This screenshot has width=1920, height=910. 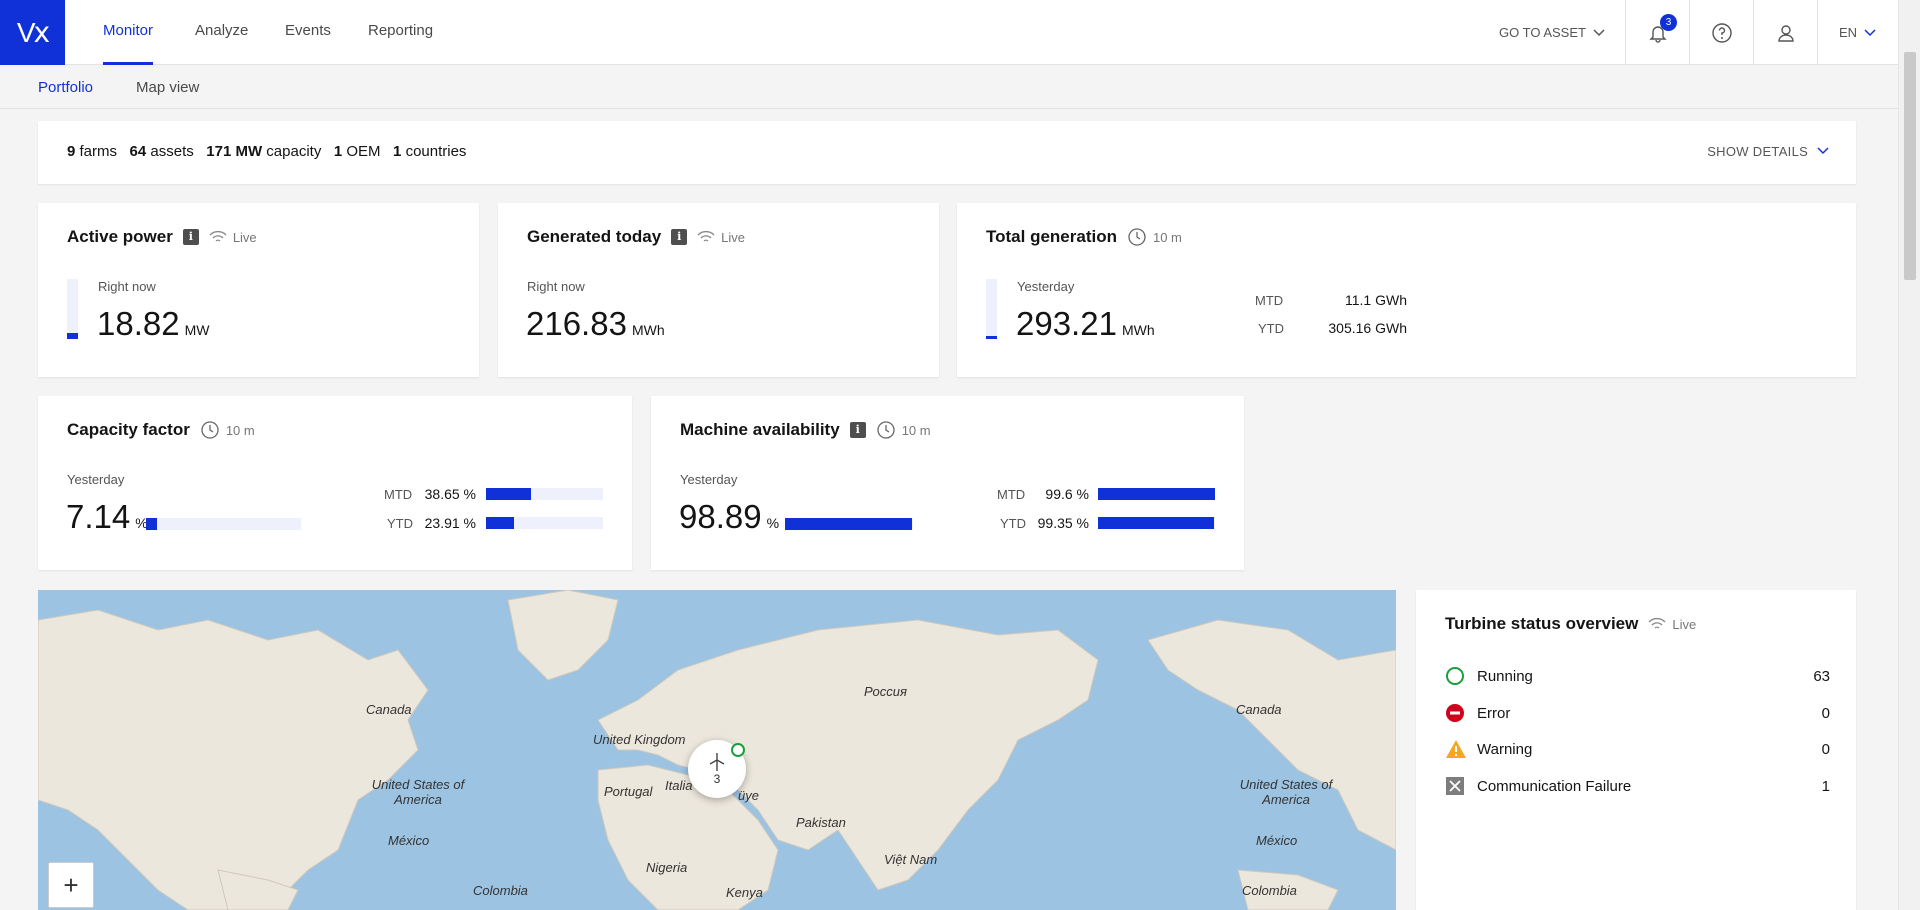 I want to click on nav-reporting: Reporting, so click(x=400, y=32).